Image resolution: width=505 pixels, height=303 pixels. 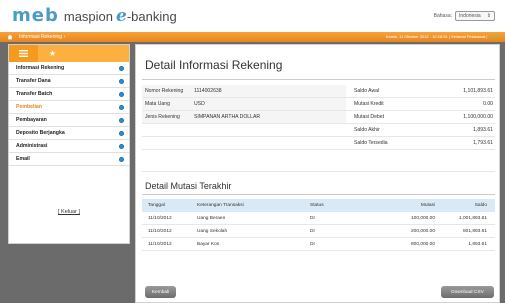 I want to click on balance-value: 0.00, so click(x=488, y=104).